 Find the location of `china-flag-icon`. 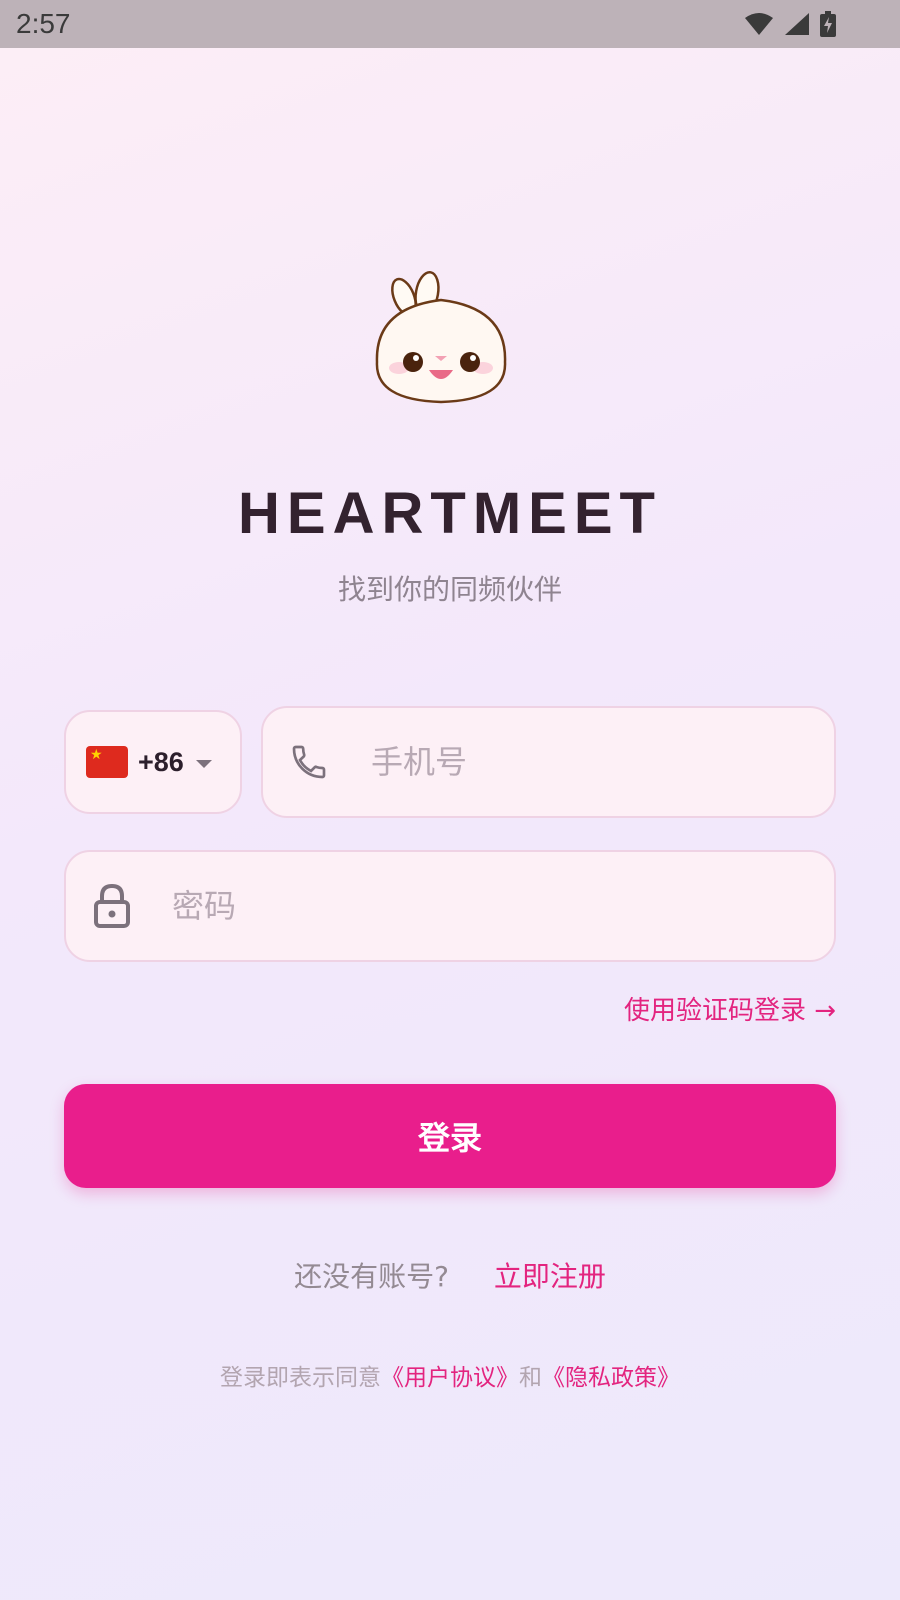

china-flag-icon is located at coordinates (107, 762).